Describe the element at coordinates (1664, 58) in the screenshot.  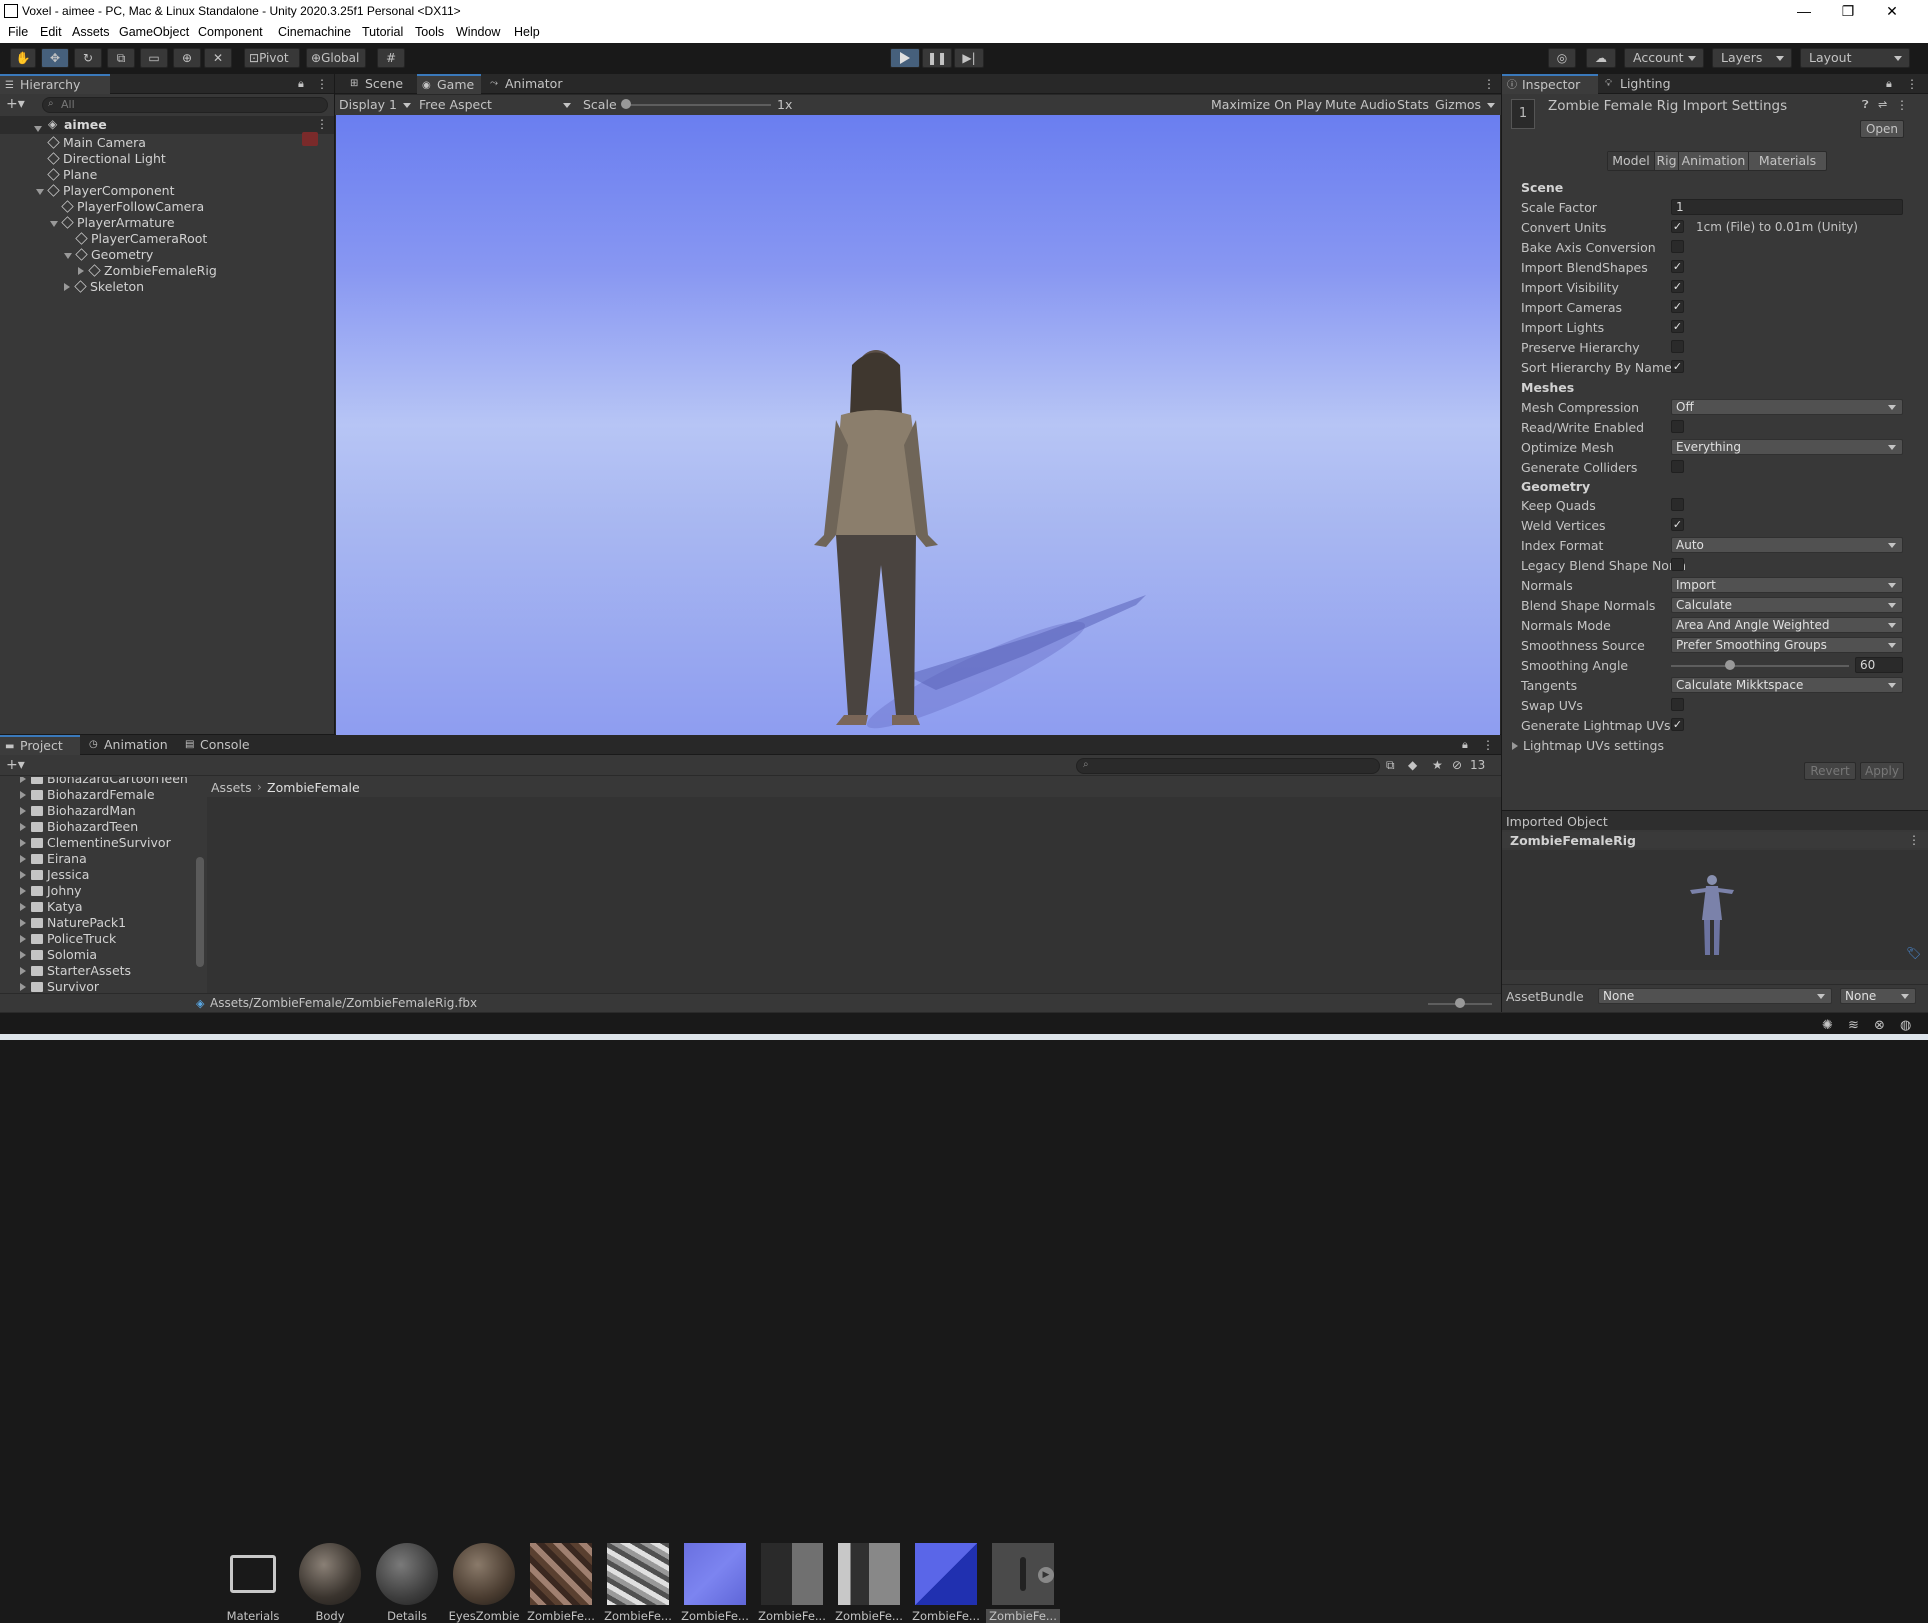
I see `account-dropdown: Account` at that location.